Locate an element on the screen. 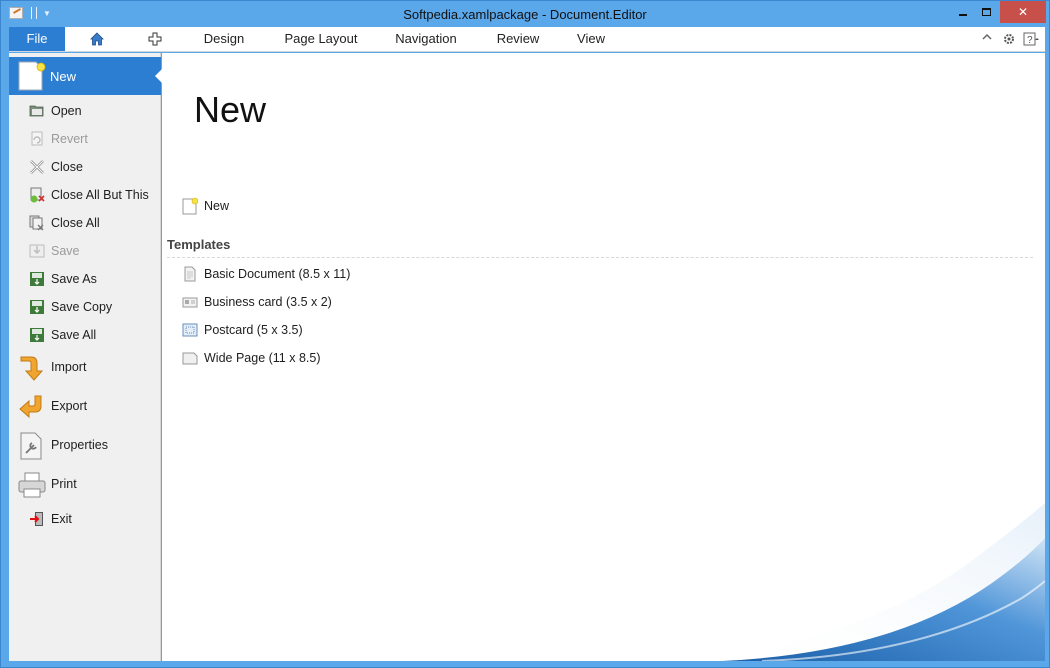 The image size is (1050, 668). folder-open-icon is located at coordinates (36, 111).